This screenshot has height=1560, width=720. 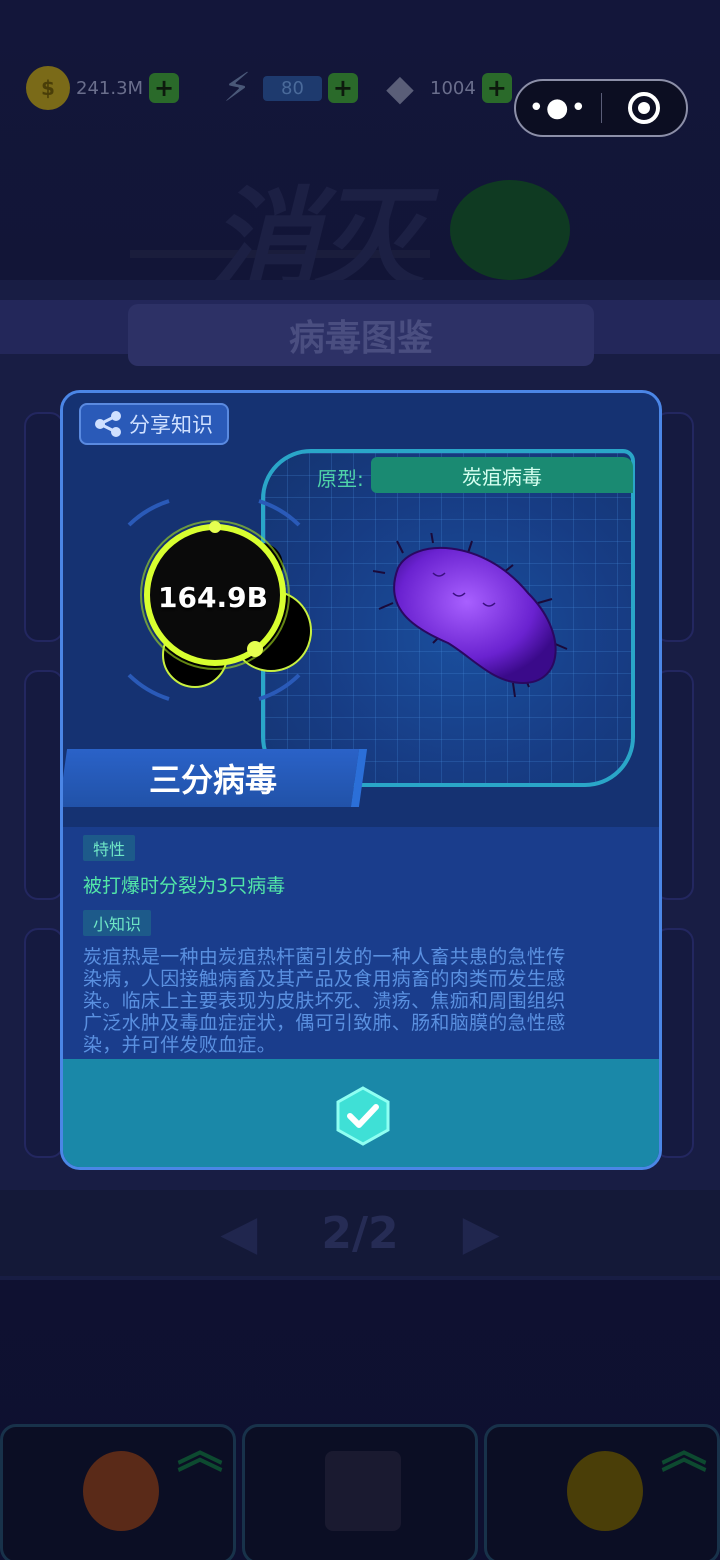 I want to click on page-indicator: 2/2, so click(x=360, y=1233).